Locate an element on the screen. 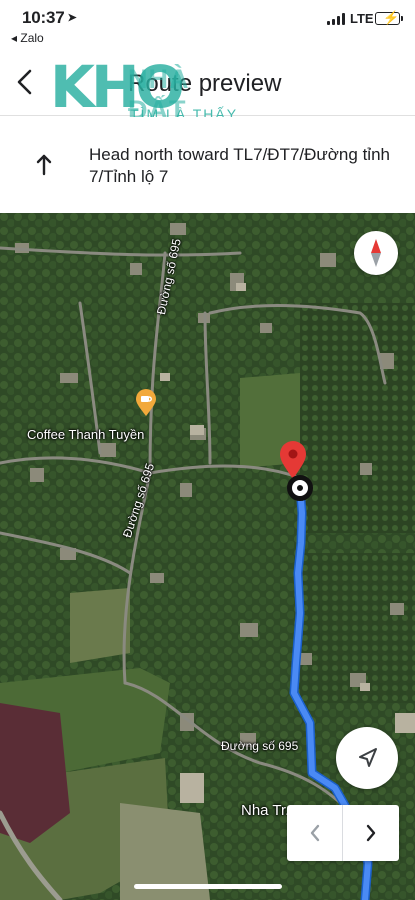 This screenshot has width=415, height=900. navigate-button is located at coordinates (367, 758).